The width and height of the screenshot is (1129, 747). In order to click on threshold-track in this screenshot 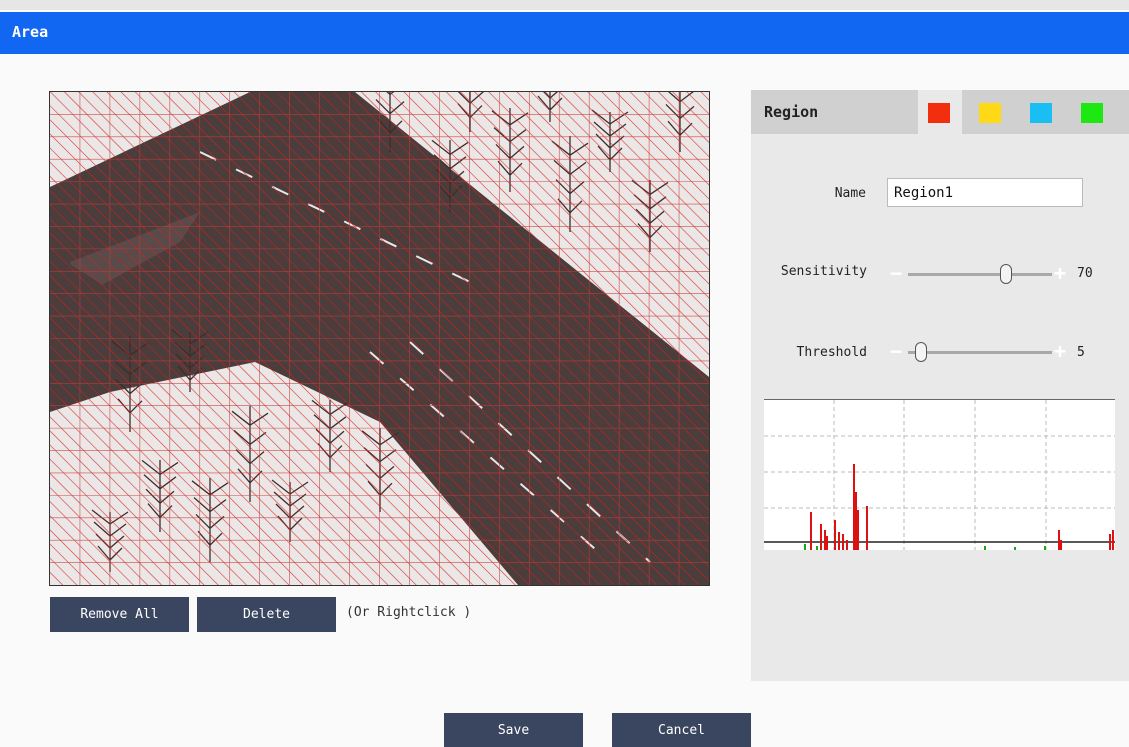, I will do `click(980, 352)`.